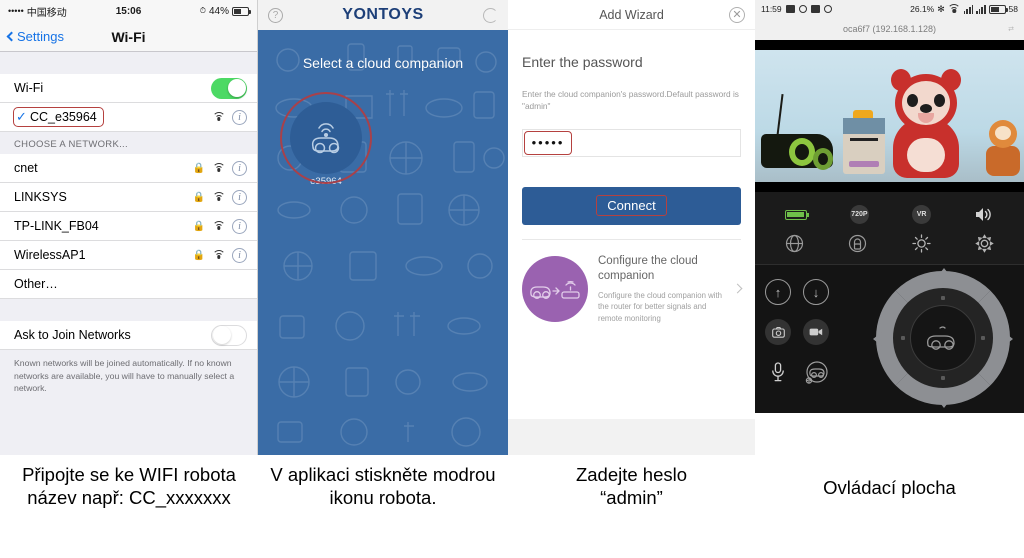 The image size is (1024, 558). What do you see at coordinates (926, 108) in the screenshot?
I see `bear-nose` at bounding box center [926, 108].